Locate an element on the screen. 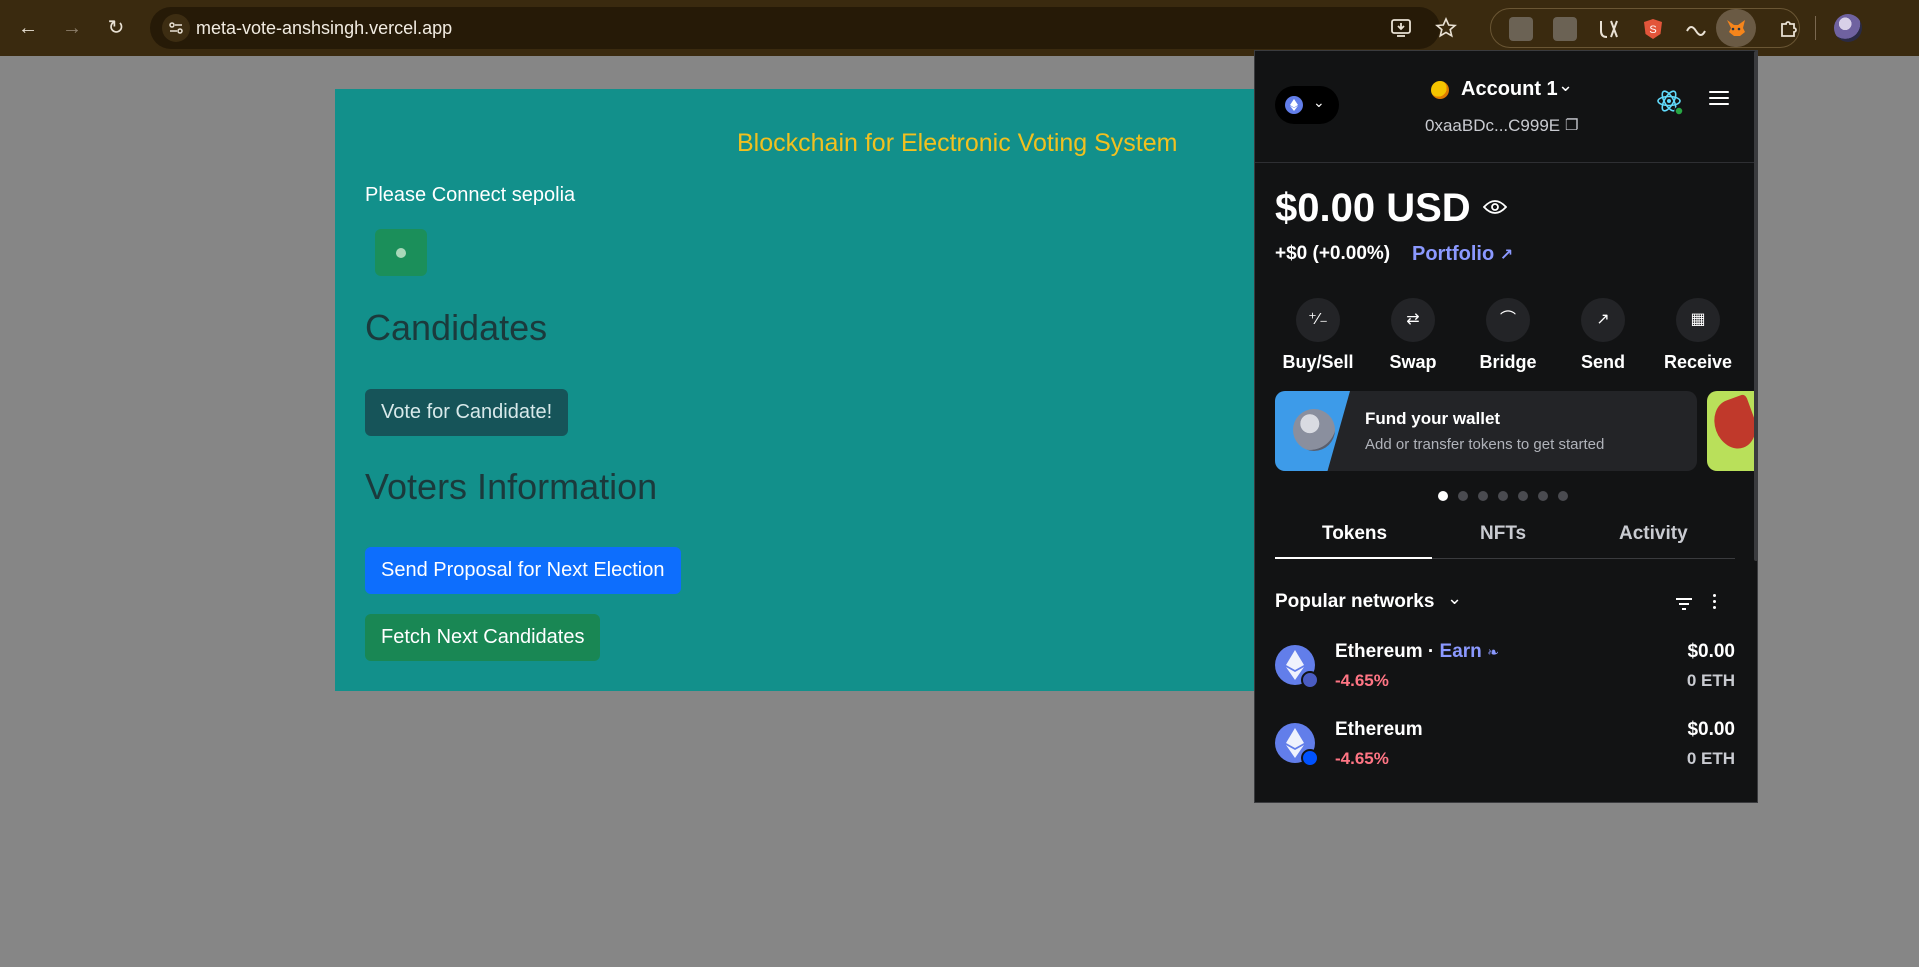  eye-icon is located at coordinates (1495, 209).